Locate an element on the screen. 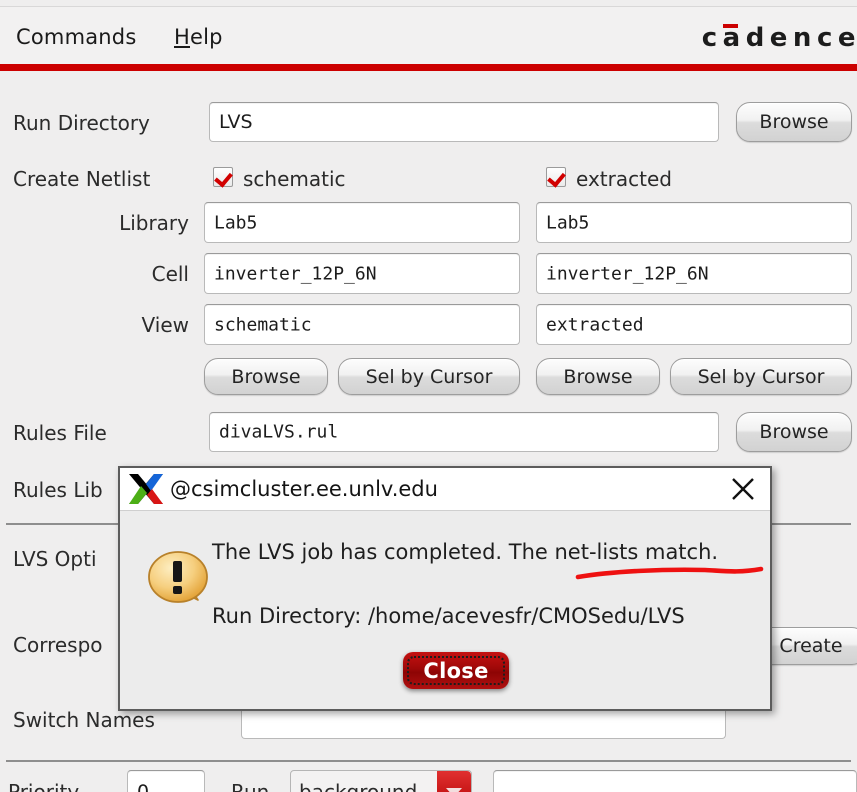 Image resolution: width=857 pixels, height=792 pixels. view-extracted-value: extracted is located at coordinates (595, 324).